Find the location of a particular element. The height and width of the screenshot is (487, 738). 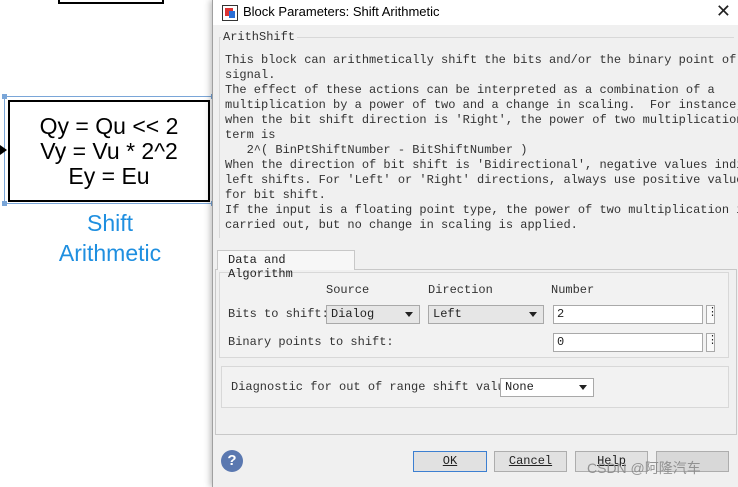

csdn-watermark: CSDN @阿隆汽车 is located at coordinates (644, 468).